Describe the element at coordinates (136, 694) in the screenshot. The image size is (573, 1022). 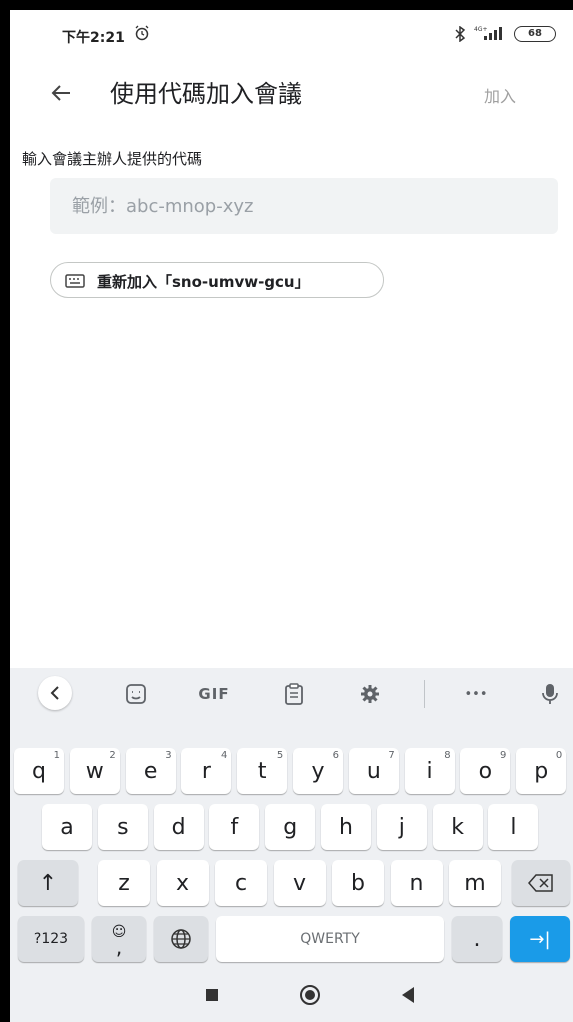
I see `sticker-icon` at that location.